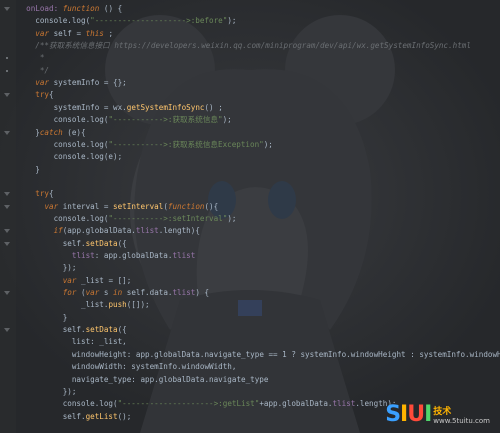 Image resolution: width=500 pixels, height=433 pixels. I want to click on code-line: var systemInfo = {};, so click(72, 83).